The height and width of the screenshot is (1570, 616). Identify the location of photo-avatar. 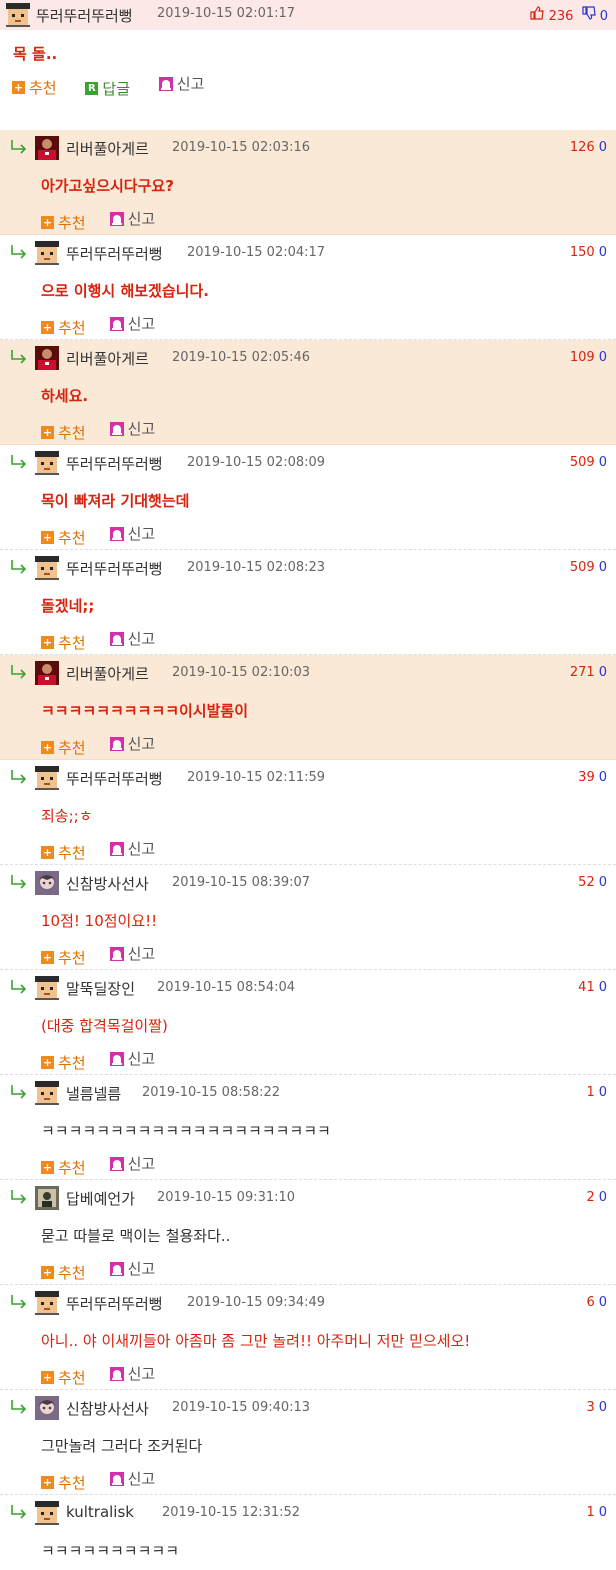
(47, 1200).